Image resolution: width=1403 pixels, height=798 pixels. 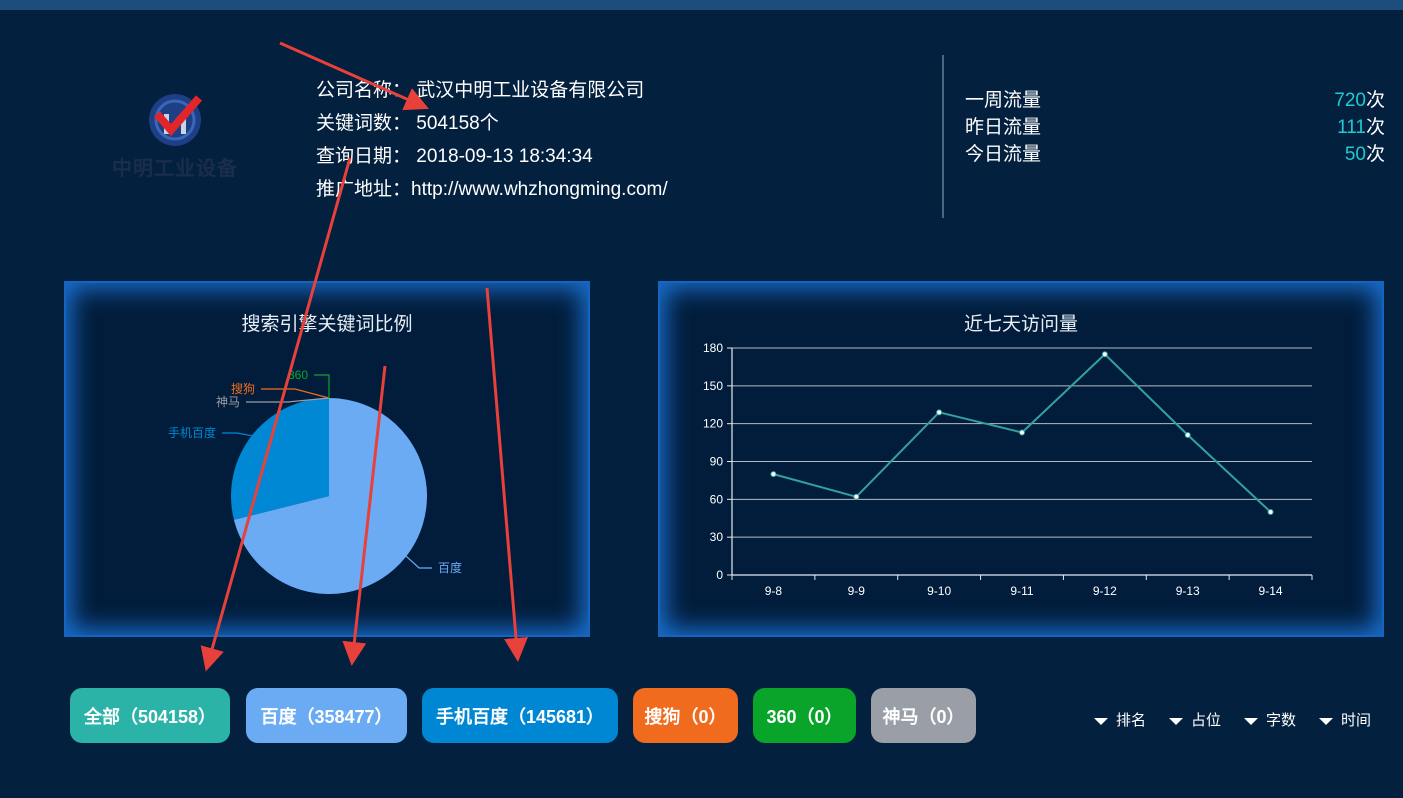 I want to click on sort-rank: 排名, so click(x=1120, y=719).